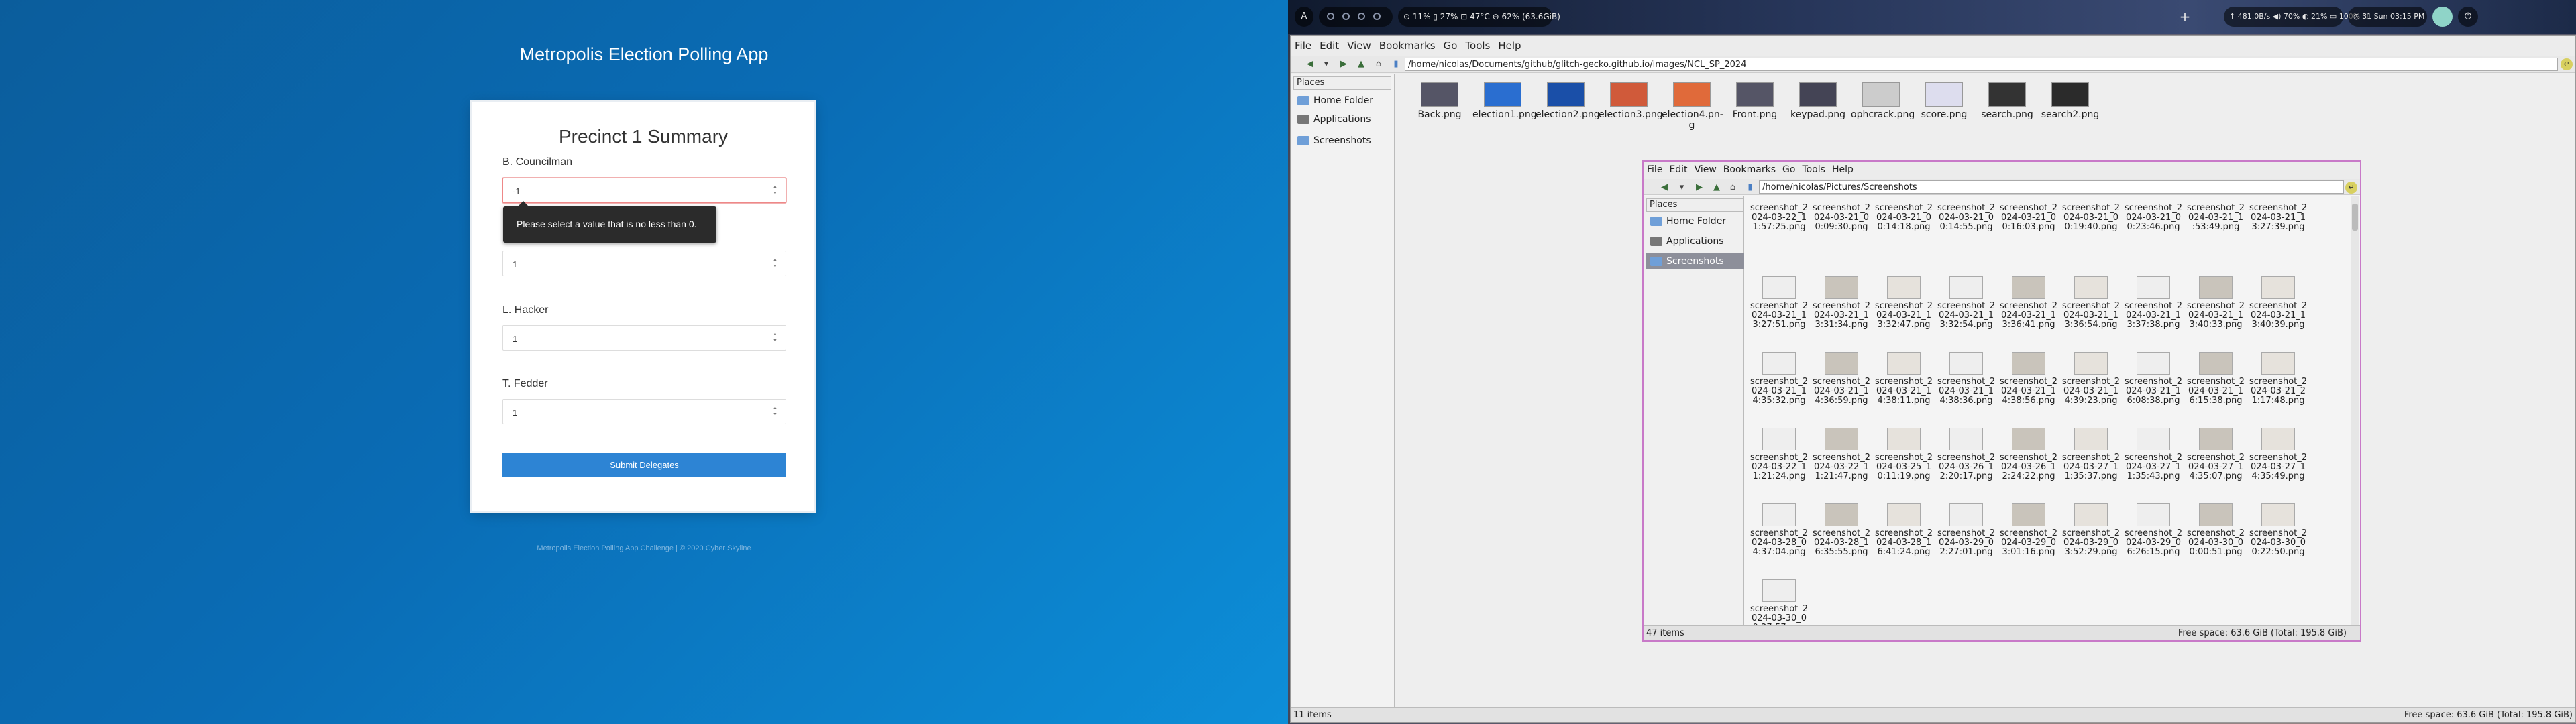  I want to click on screenshot-item: screenshot_2 024-03-21_1 6:15:38.png, so click(2216, 379).